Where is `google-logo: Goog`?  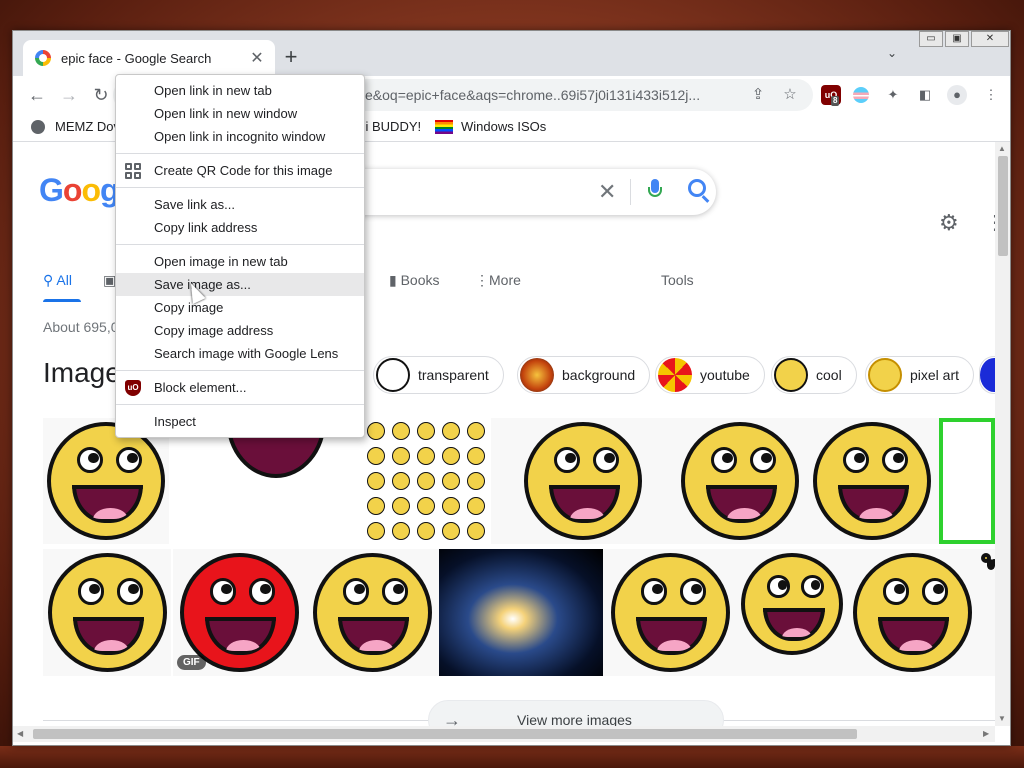
google-logo: Goog is located at coordinates (79, 190).